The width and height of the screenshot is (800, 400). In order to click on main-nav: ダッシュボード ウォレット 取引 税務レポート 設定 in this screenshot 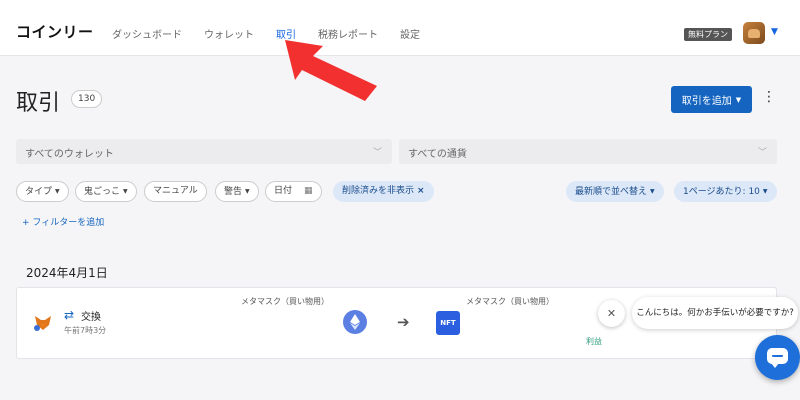, I will do `click(277, 33)`.